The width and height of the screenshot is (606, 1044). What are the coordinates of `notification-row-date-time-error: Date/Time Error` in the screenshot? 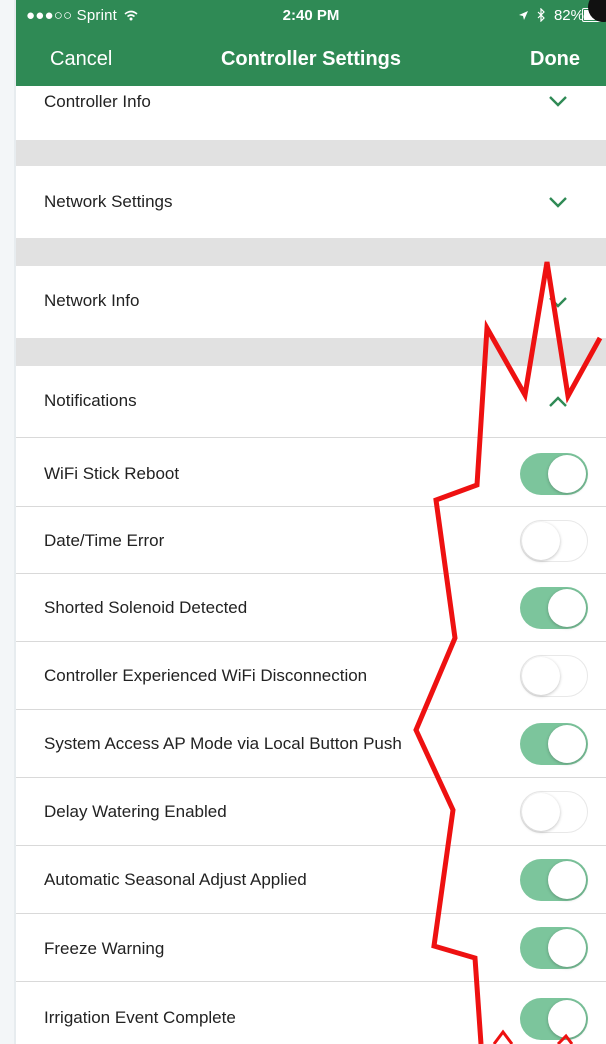 It's located at (311, 540).